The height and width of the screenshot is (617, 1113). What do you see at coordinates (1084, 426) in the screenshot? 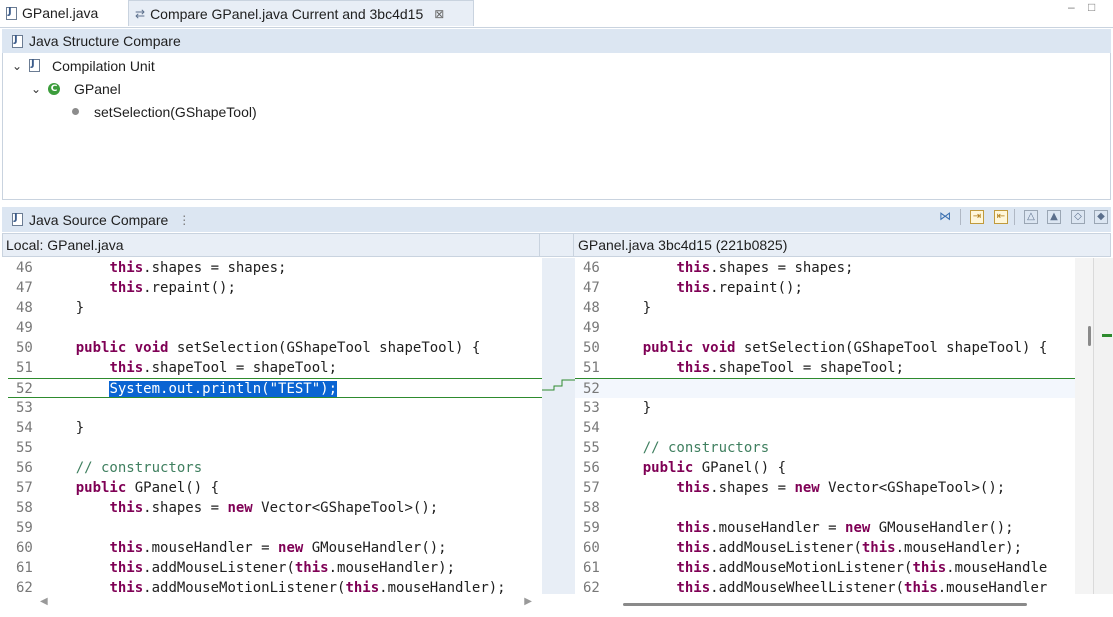
I see `right-vertical-scrollbar` at bounding box center [1084, 426].